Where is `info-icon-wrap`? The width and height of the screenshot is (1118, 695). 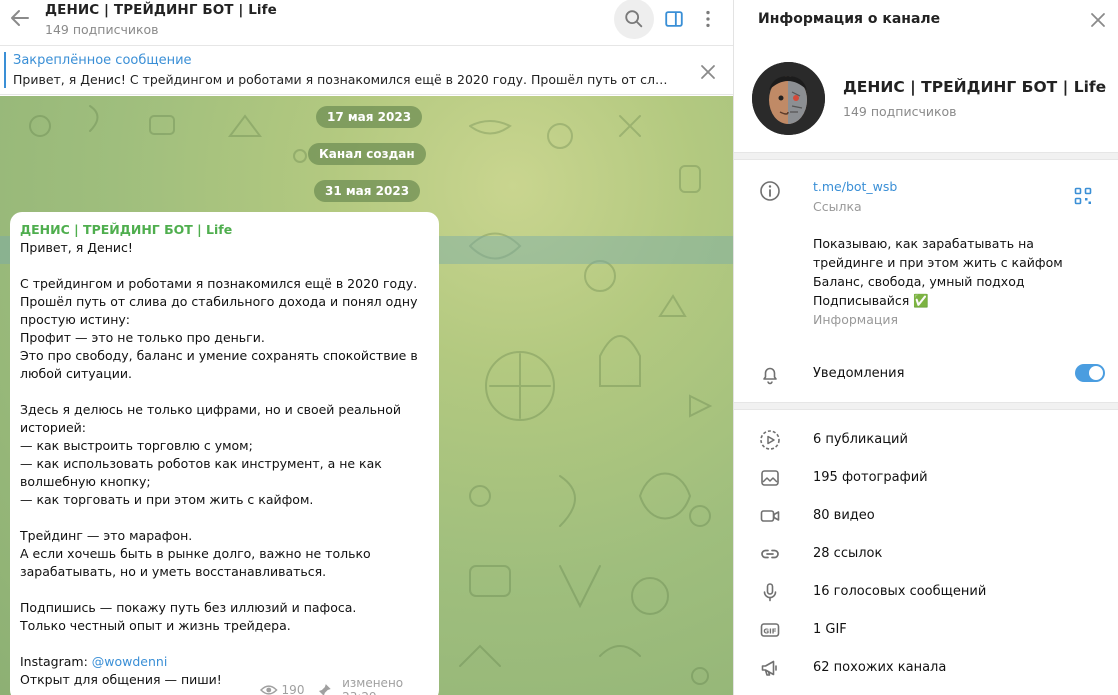 info-icon-wrap is located at coordinates (770, 191).